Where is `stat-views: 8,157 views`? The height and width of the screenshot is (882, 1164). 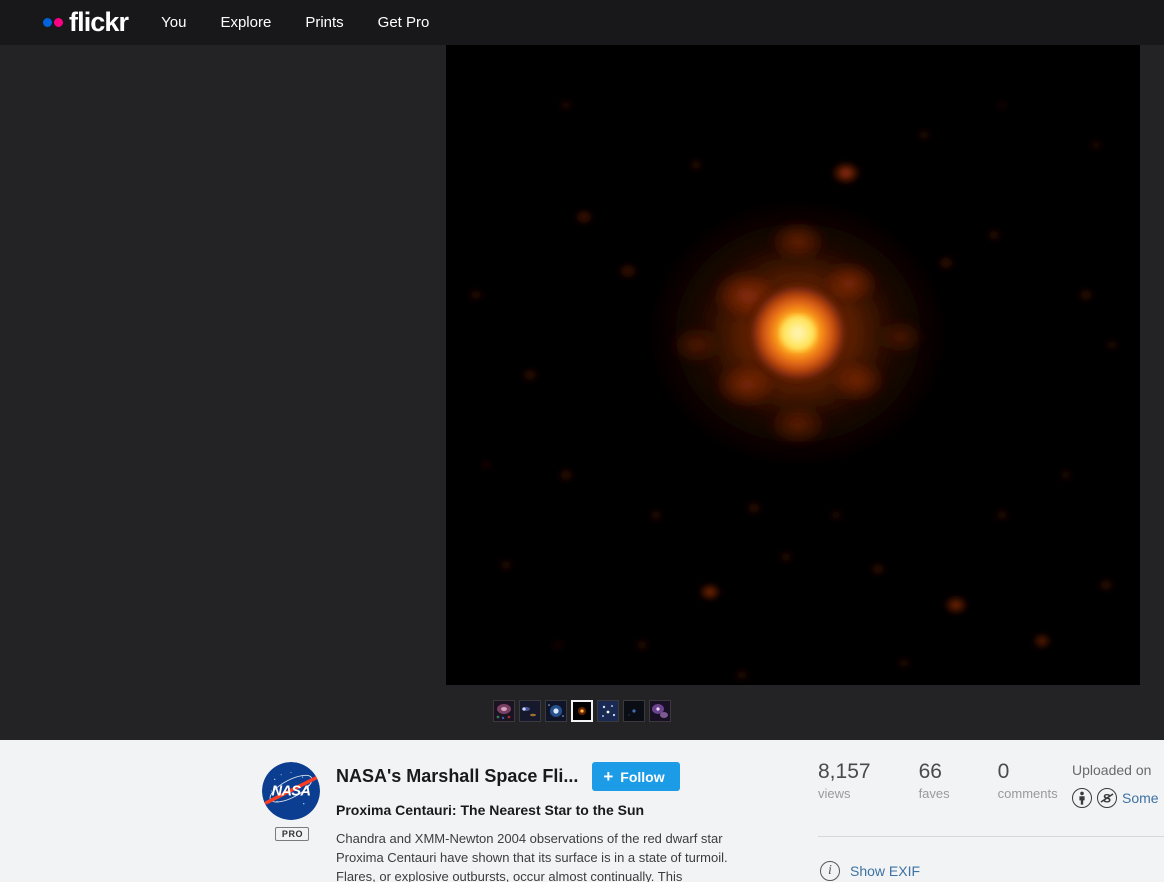 stat-views: 8,157 views is located at coordinates (844, 780).